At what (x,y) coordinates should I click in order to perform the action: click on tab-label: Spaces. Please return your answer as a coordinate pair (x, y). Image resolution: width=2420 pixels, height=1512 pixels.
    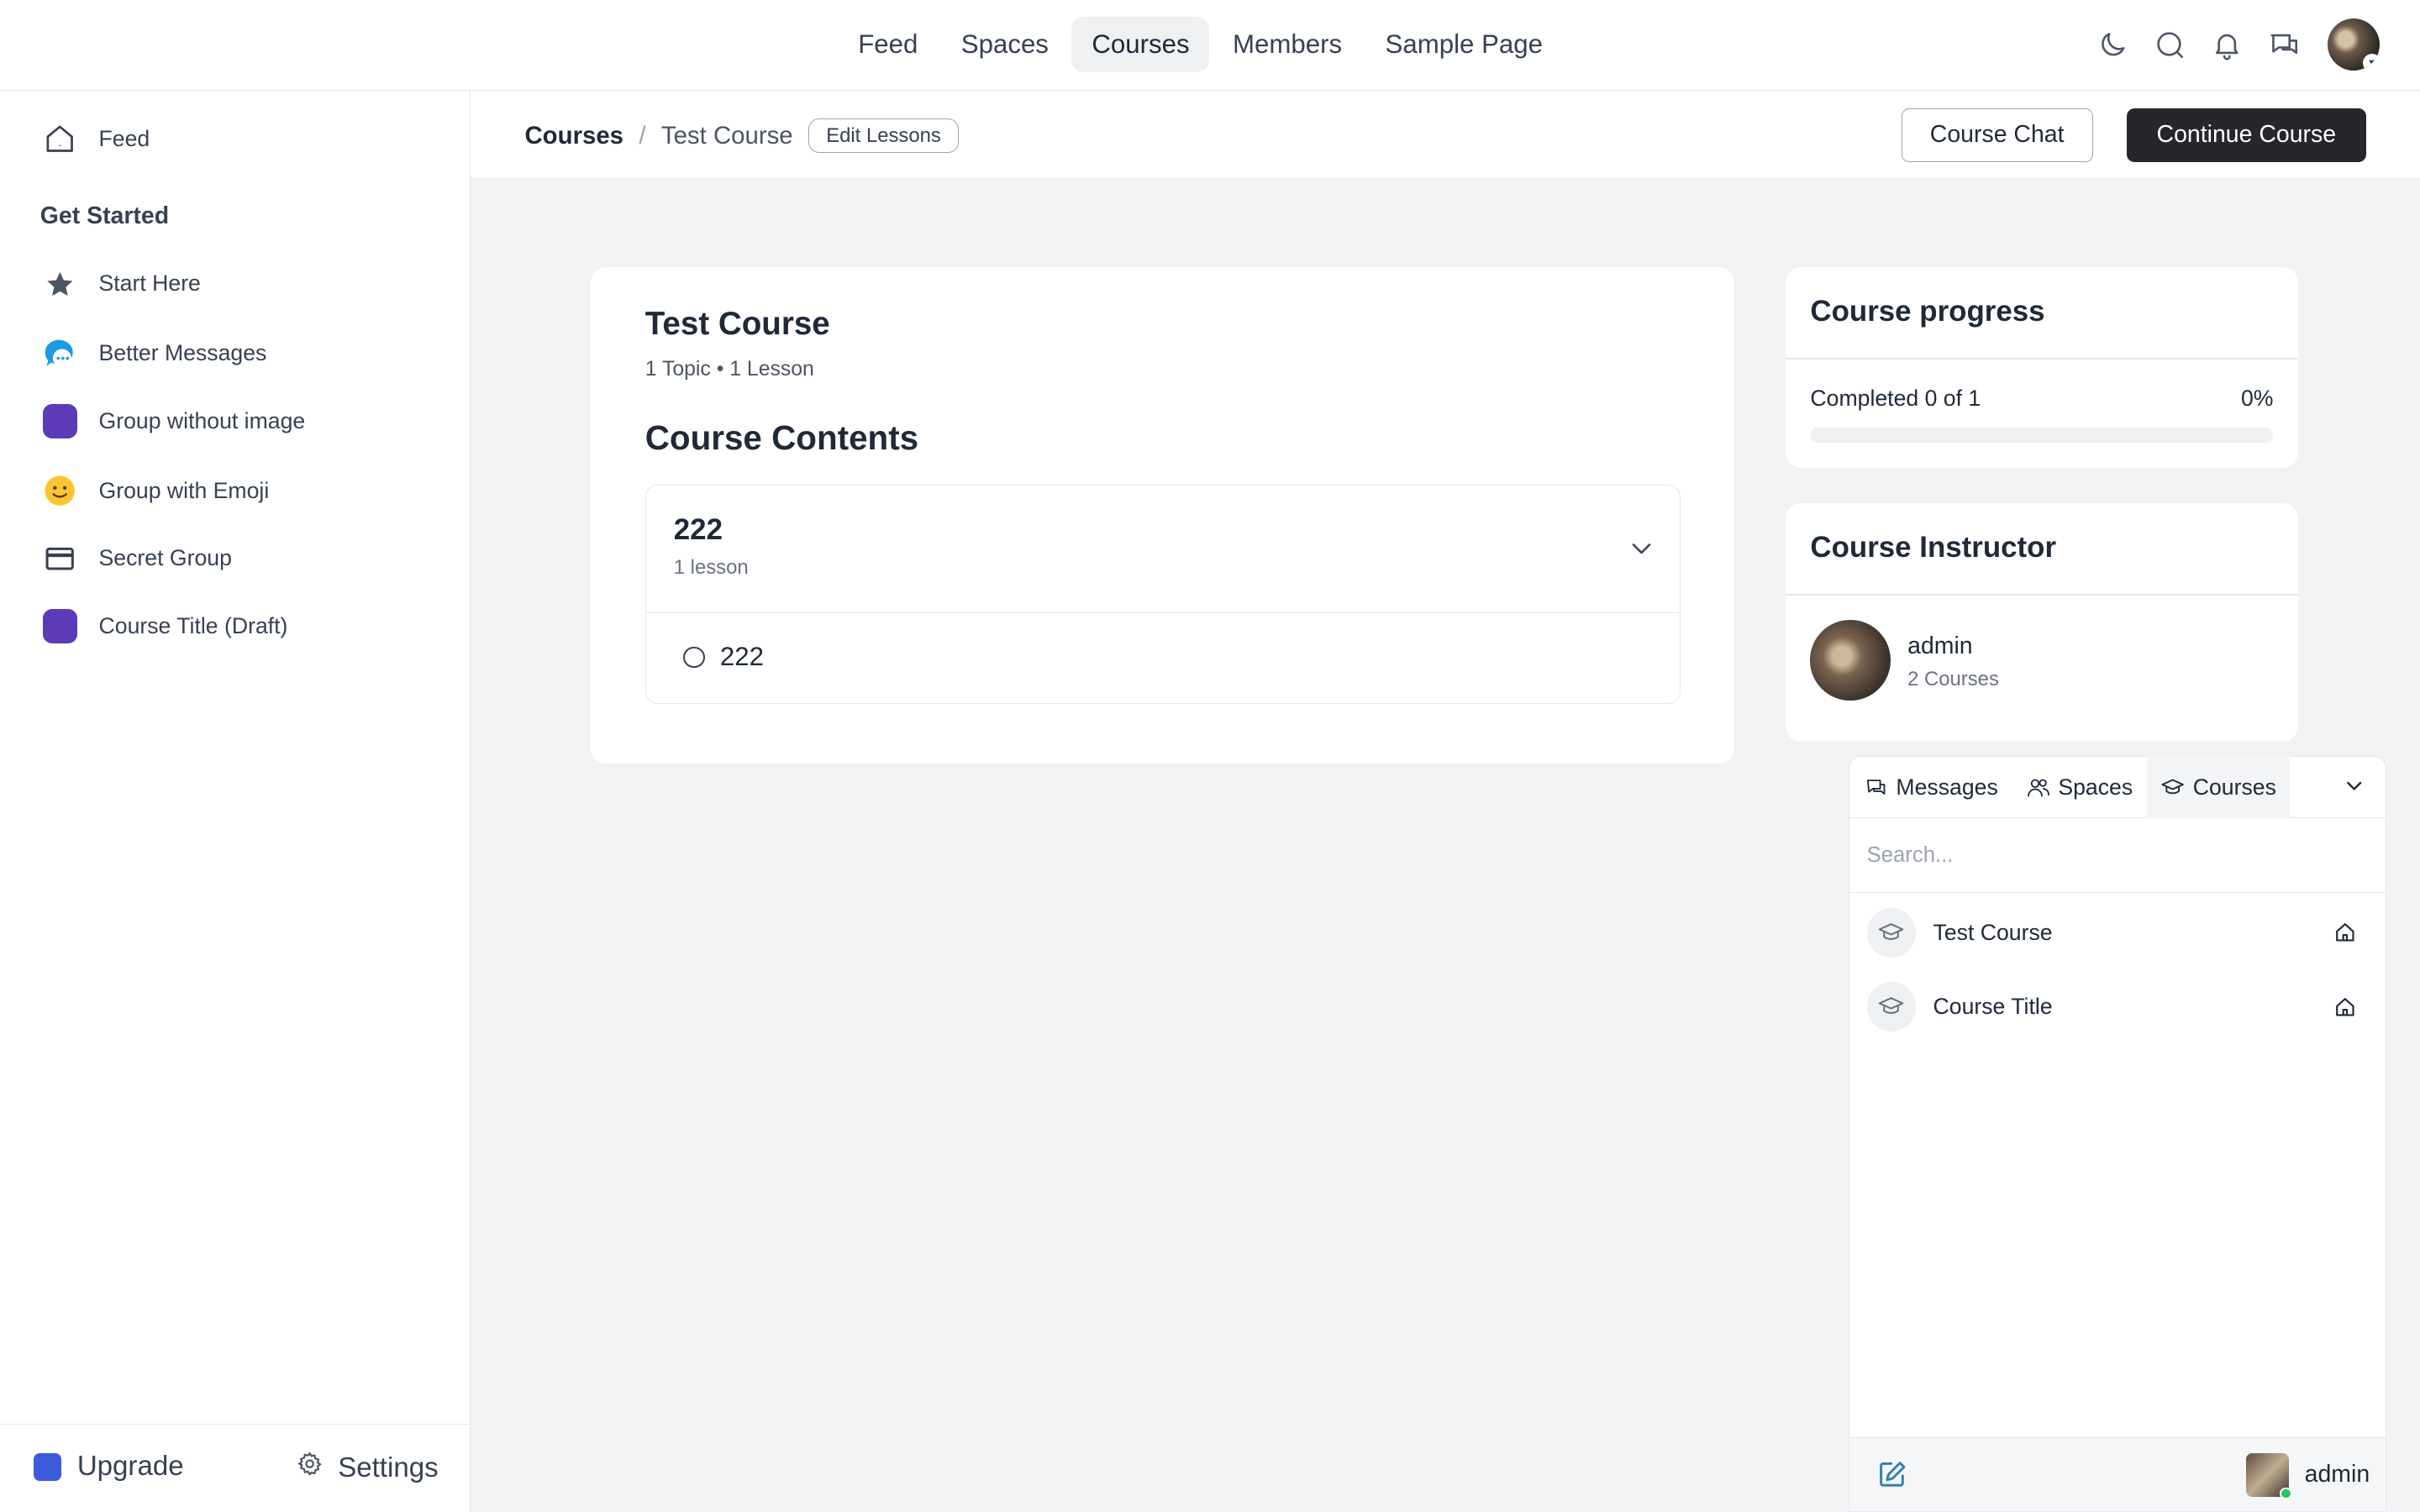
    Looking at the image, I should click on (2095, 787).